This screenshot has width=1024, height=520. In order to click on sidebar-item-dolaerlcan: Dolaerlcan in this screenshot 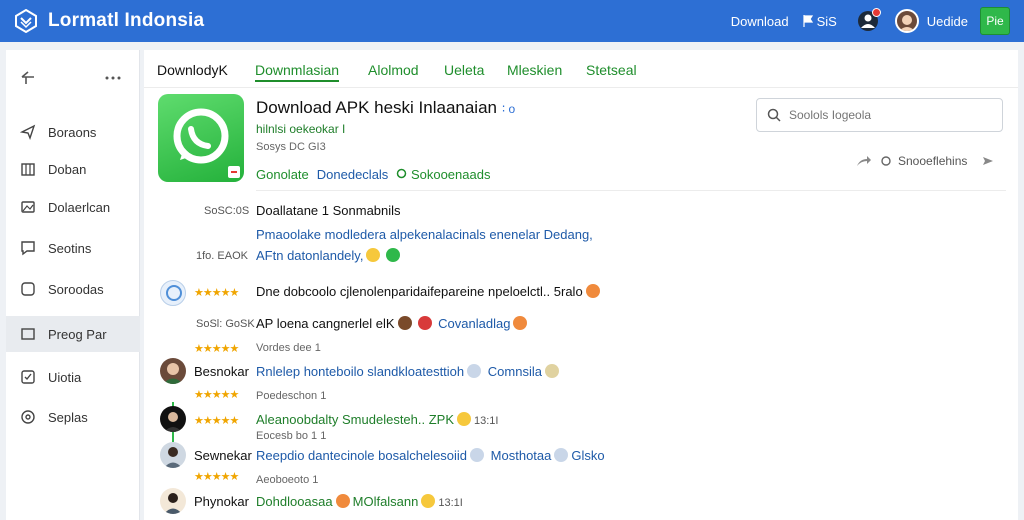, I will do `click(73, 207)`.